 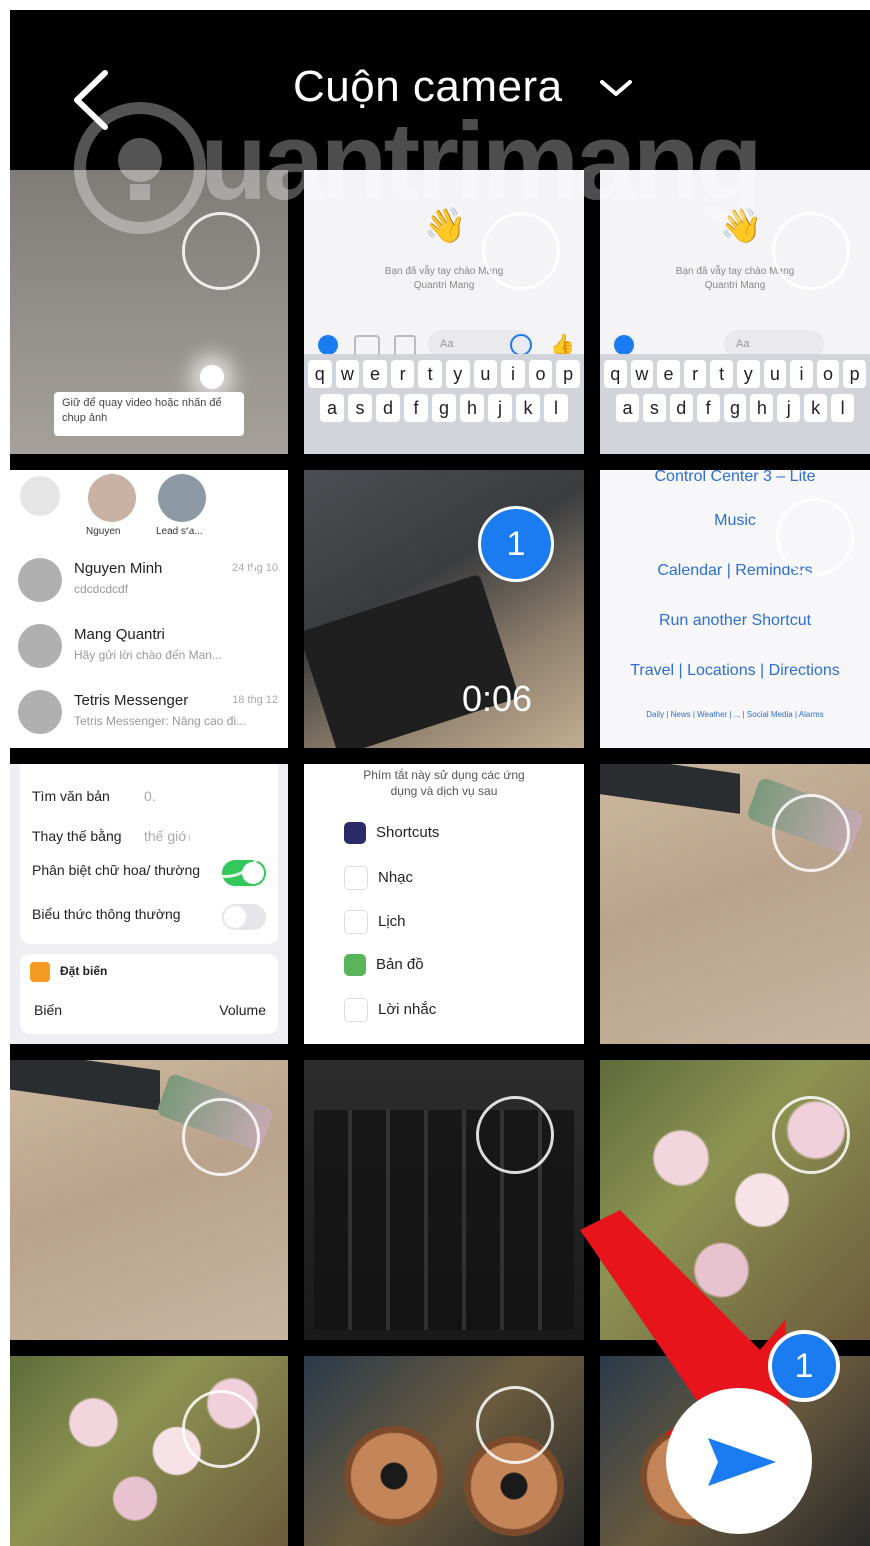 I want to click on settings-value: thế giới, so click(x=167, y=836).